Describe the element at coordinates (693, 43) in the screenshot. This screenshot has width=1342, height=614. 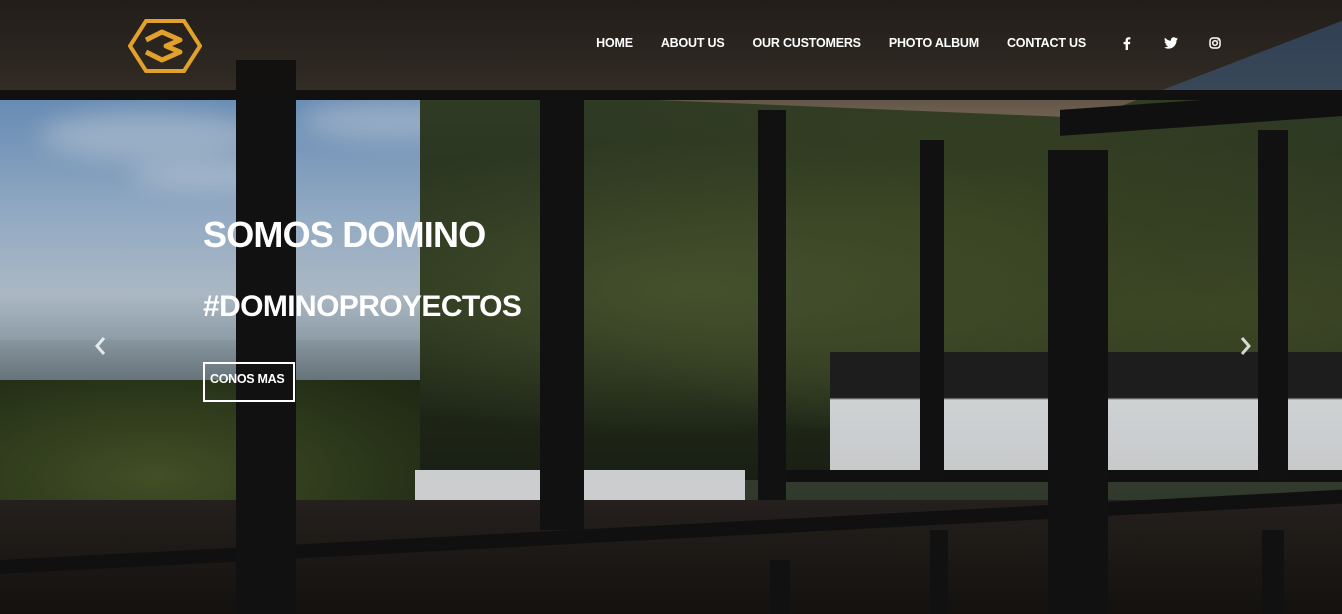
I see `nav-about-us: ABOUT US` at that location.